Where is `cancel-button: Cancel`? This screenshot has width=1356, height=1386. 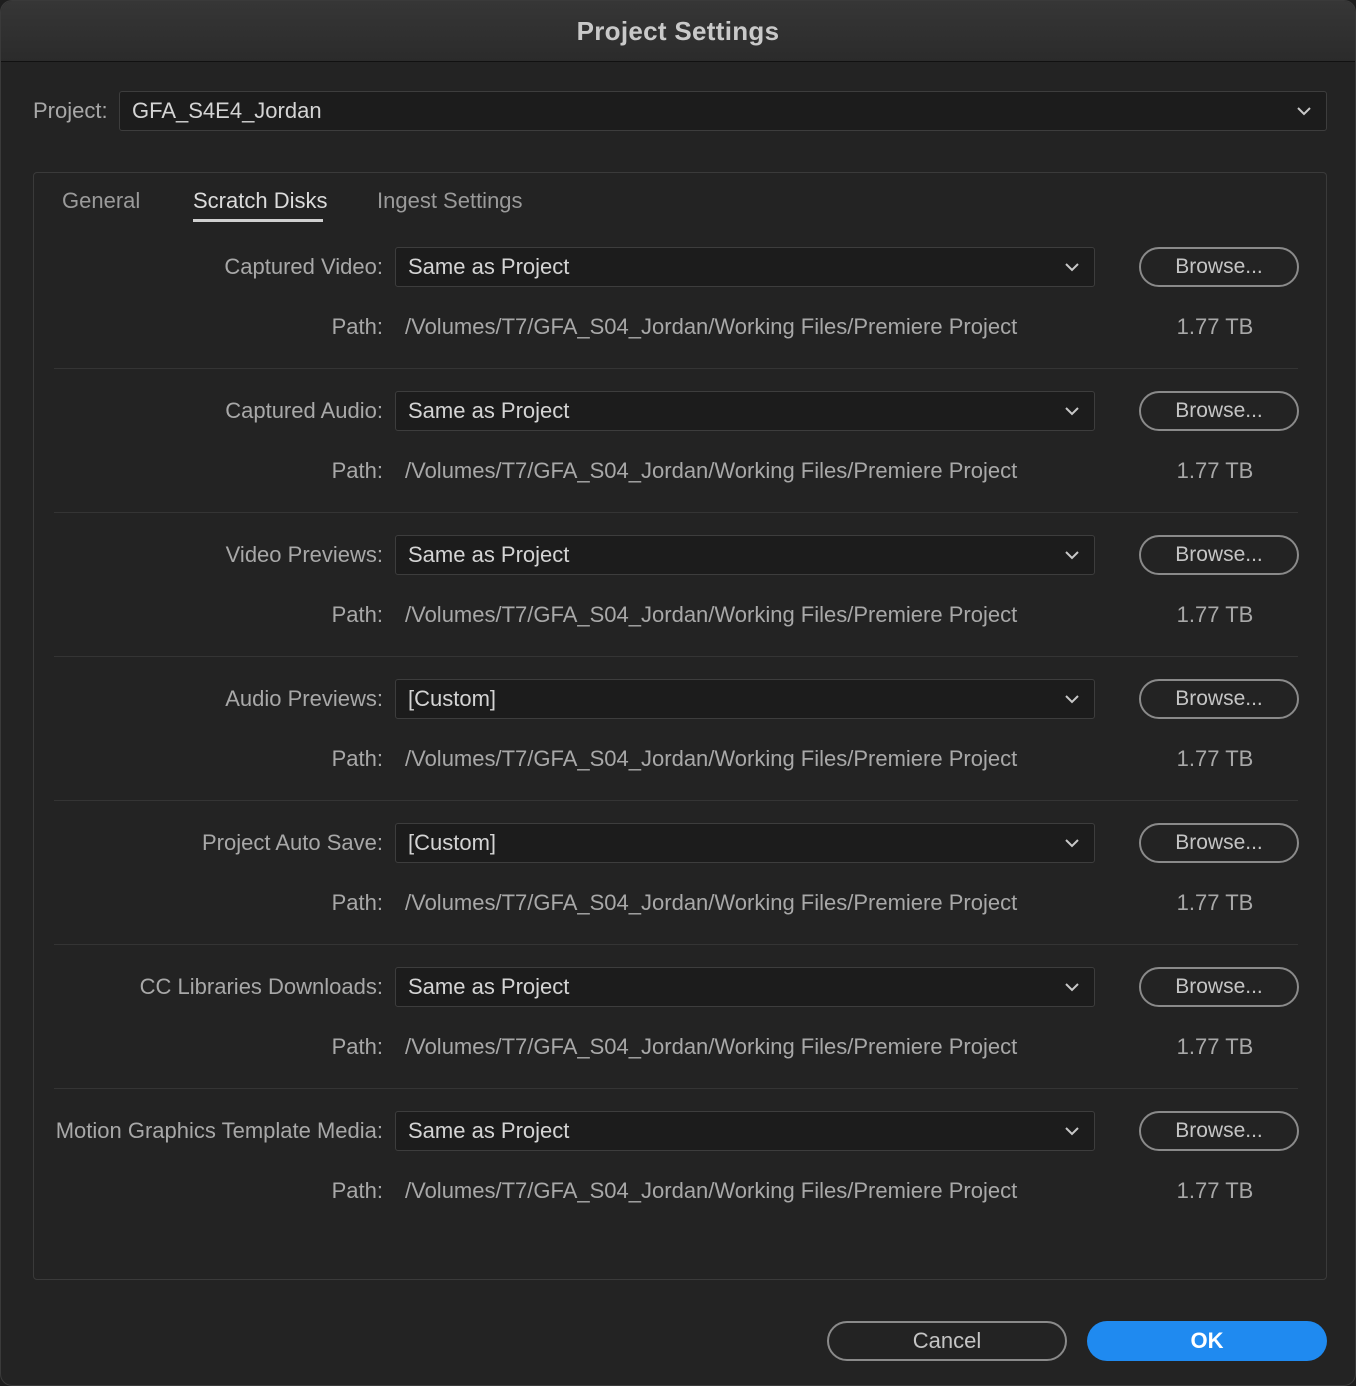
cancel-button: Cancel is located at coordinates (947, 1341).